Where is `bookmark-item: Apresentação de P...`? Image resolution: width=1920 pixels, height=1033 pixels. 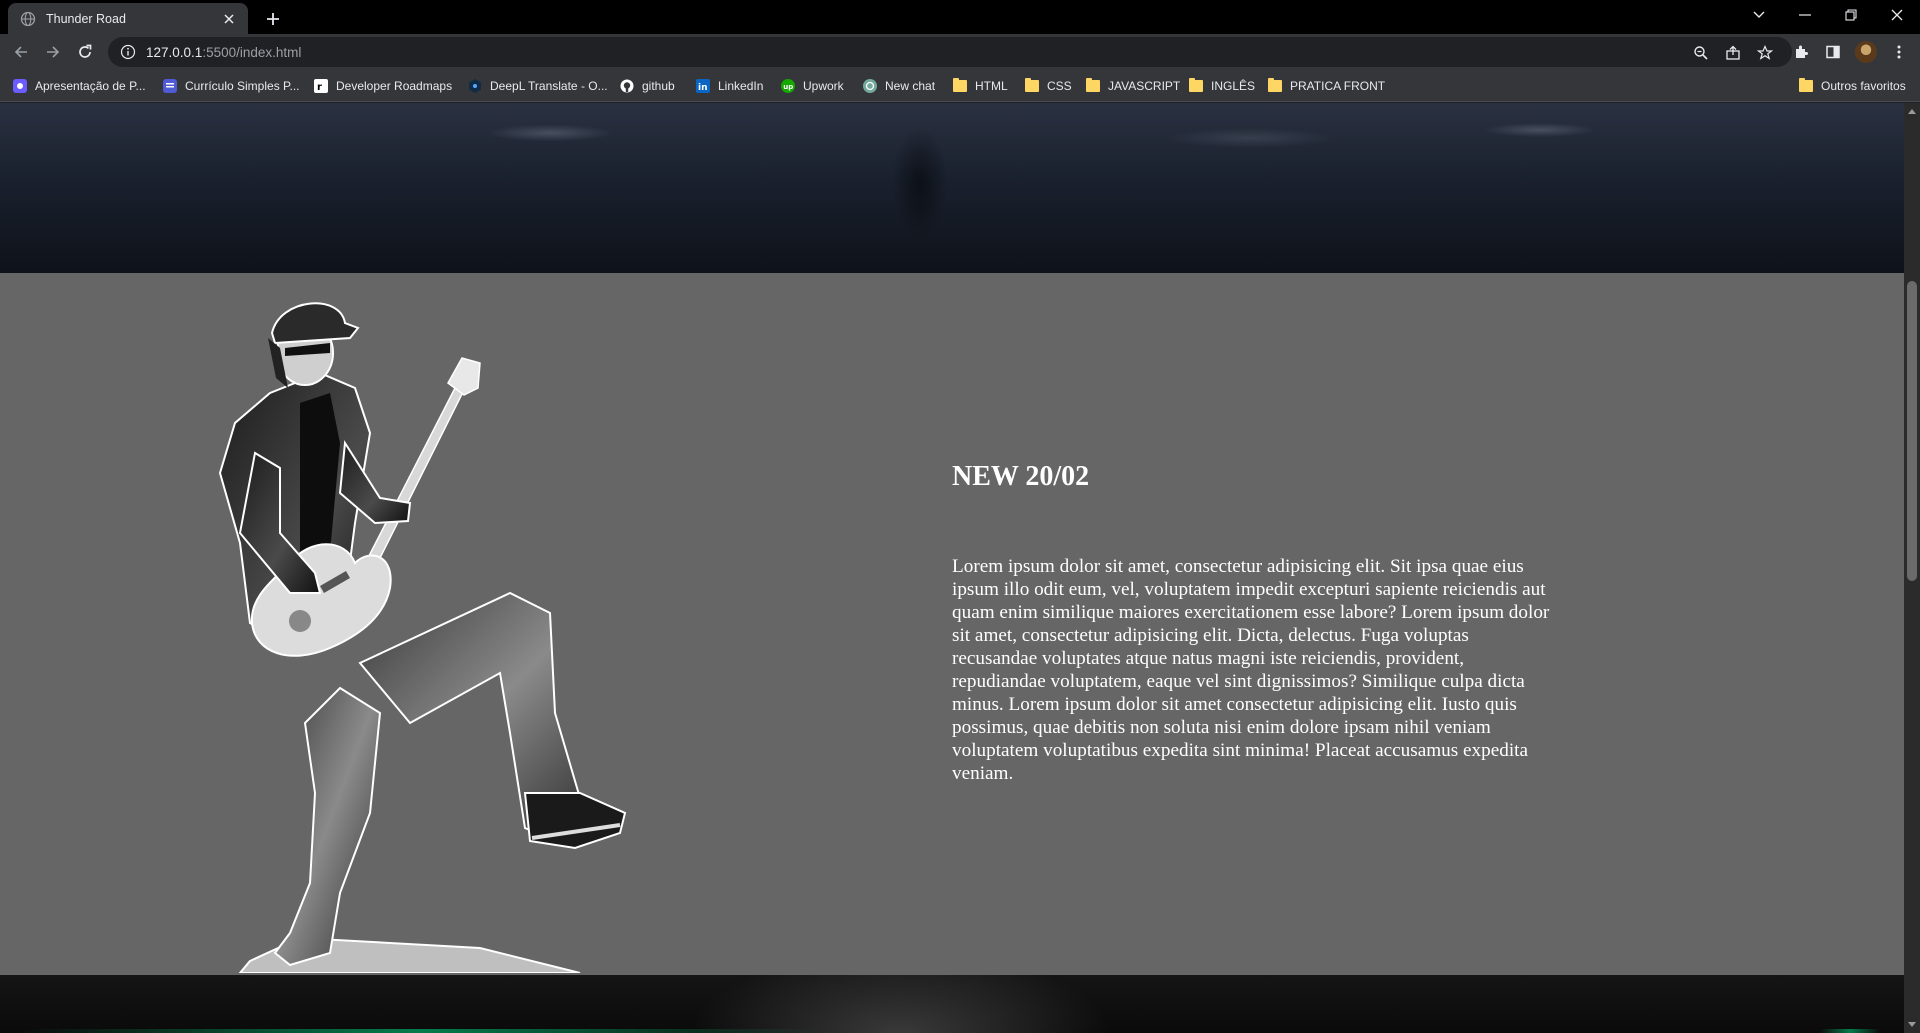 bookmark-item: Apresentação de P... is located at coordinates (79, 86).